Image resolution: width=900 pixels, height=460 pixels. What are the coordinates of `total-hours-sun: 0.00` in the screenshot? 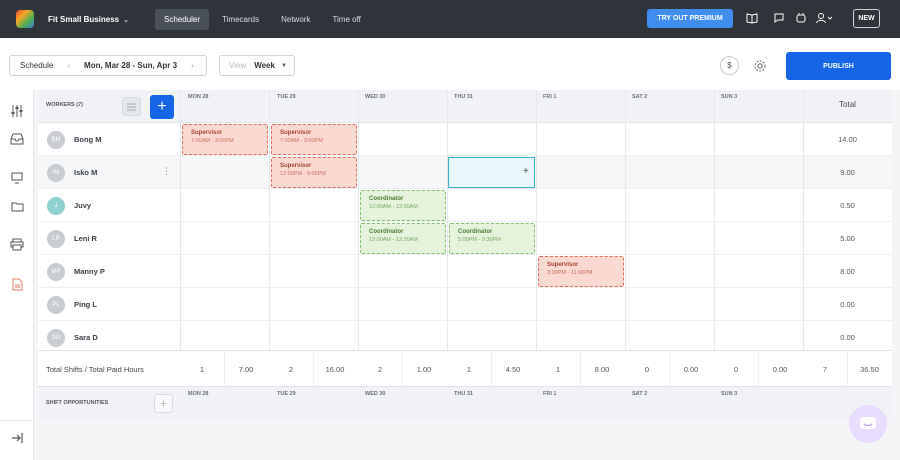 It's located at (780, 369).